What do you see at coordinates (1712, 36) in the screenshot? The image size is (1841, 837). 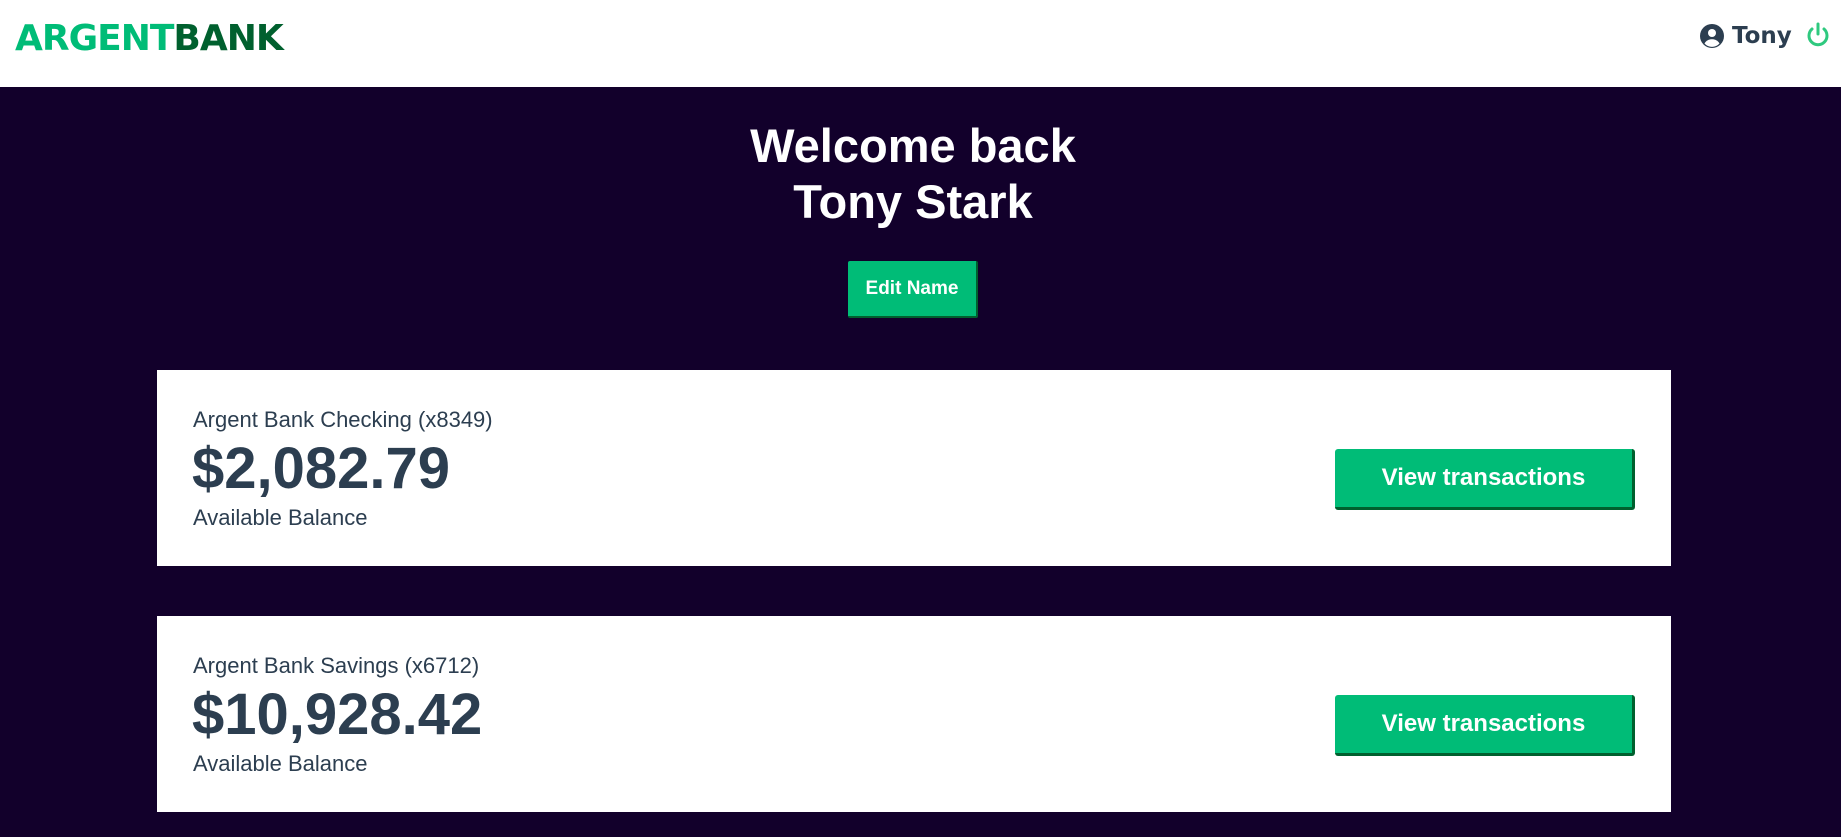 I see `user-circle-icon` at bounding box center [1712, 36].